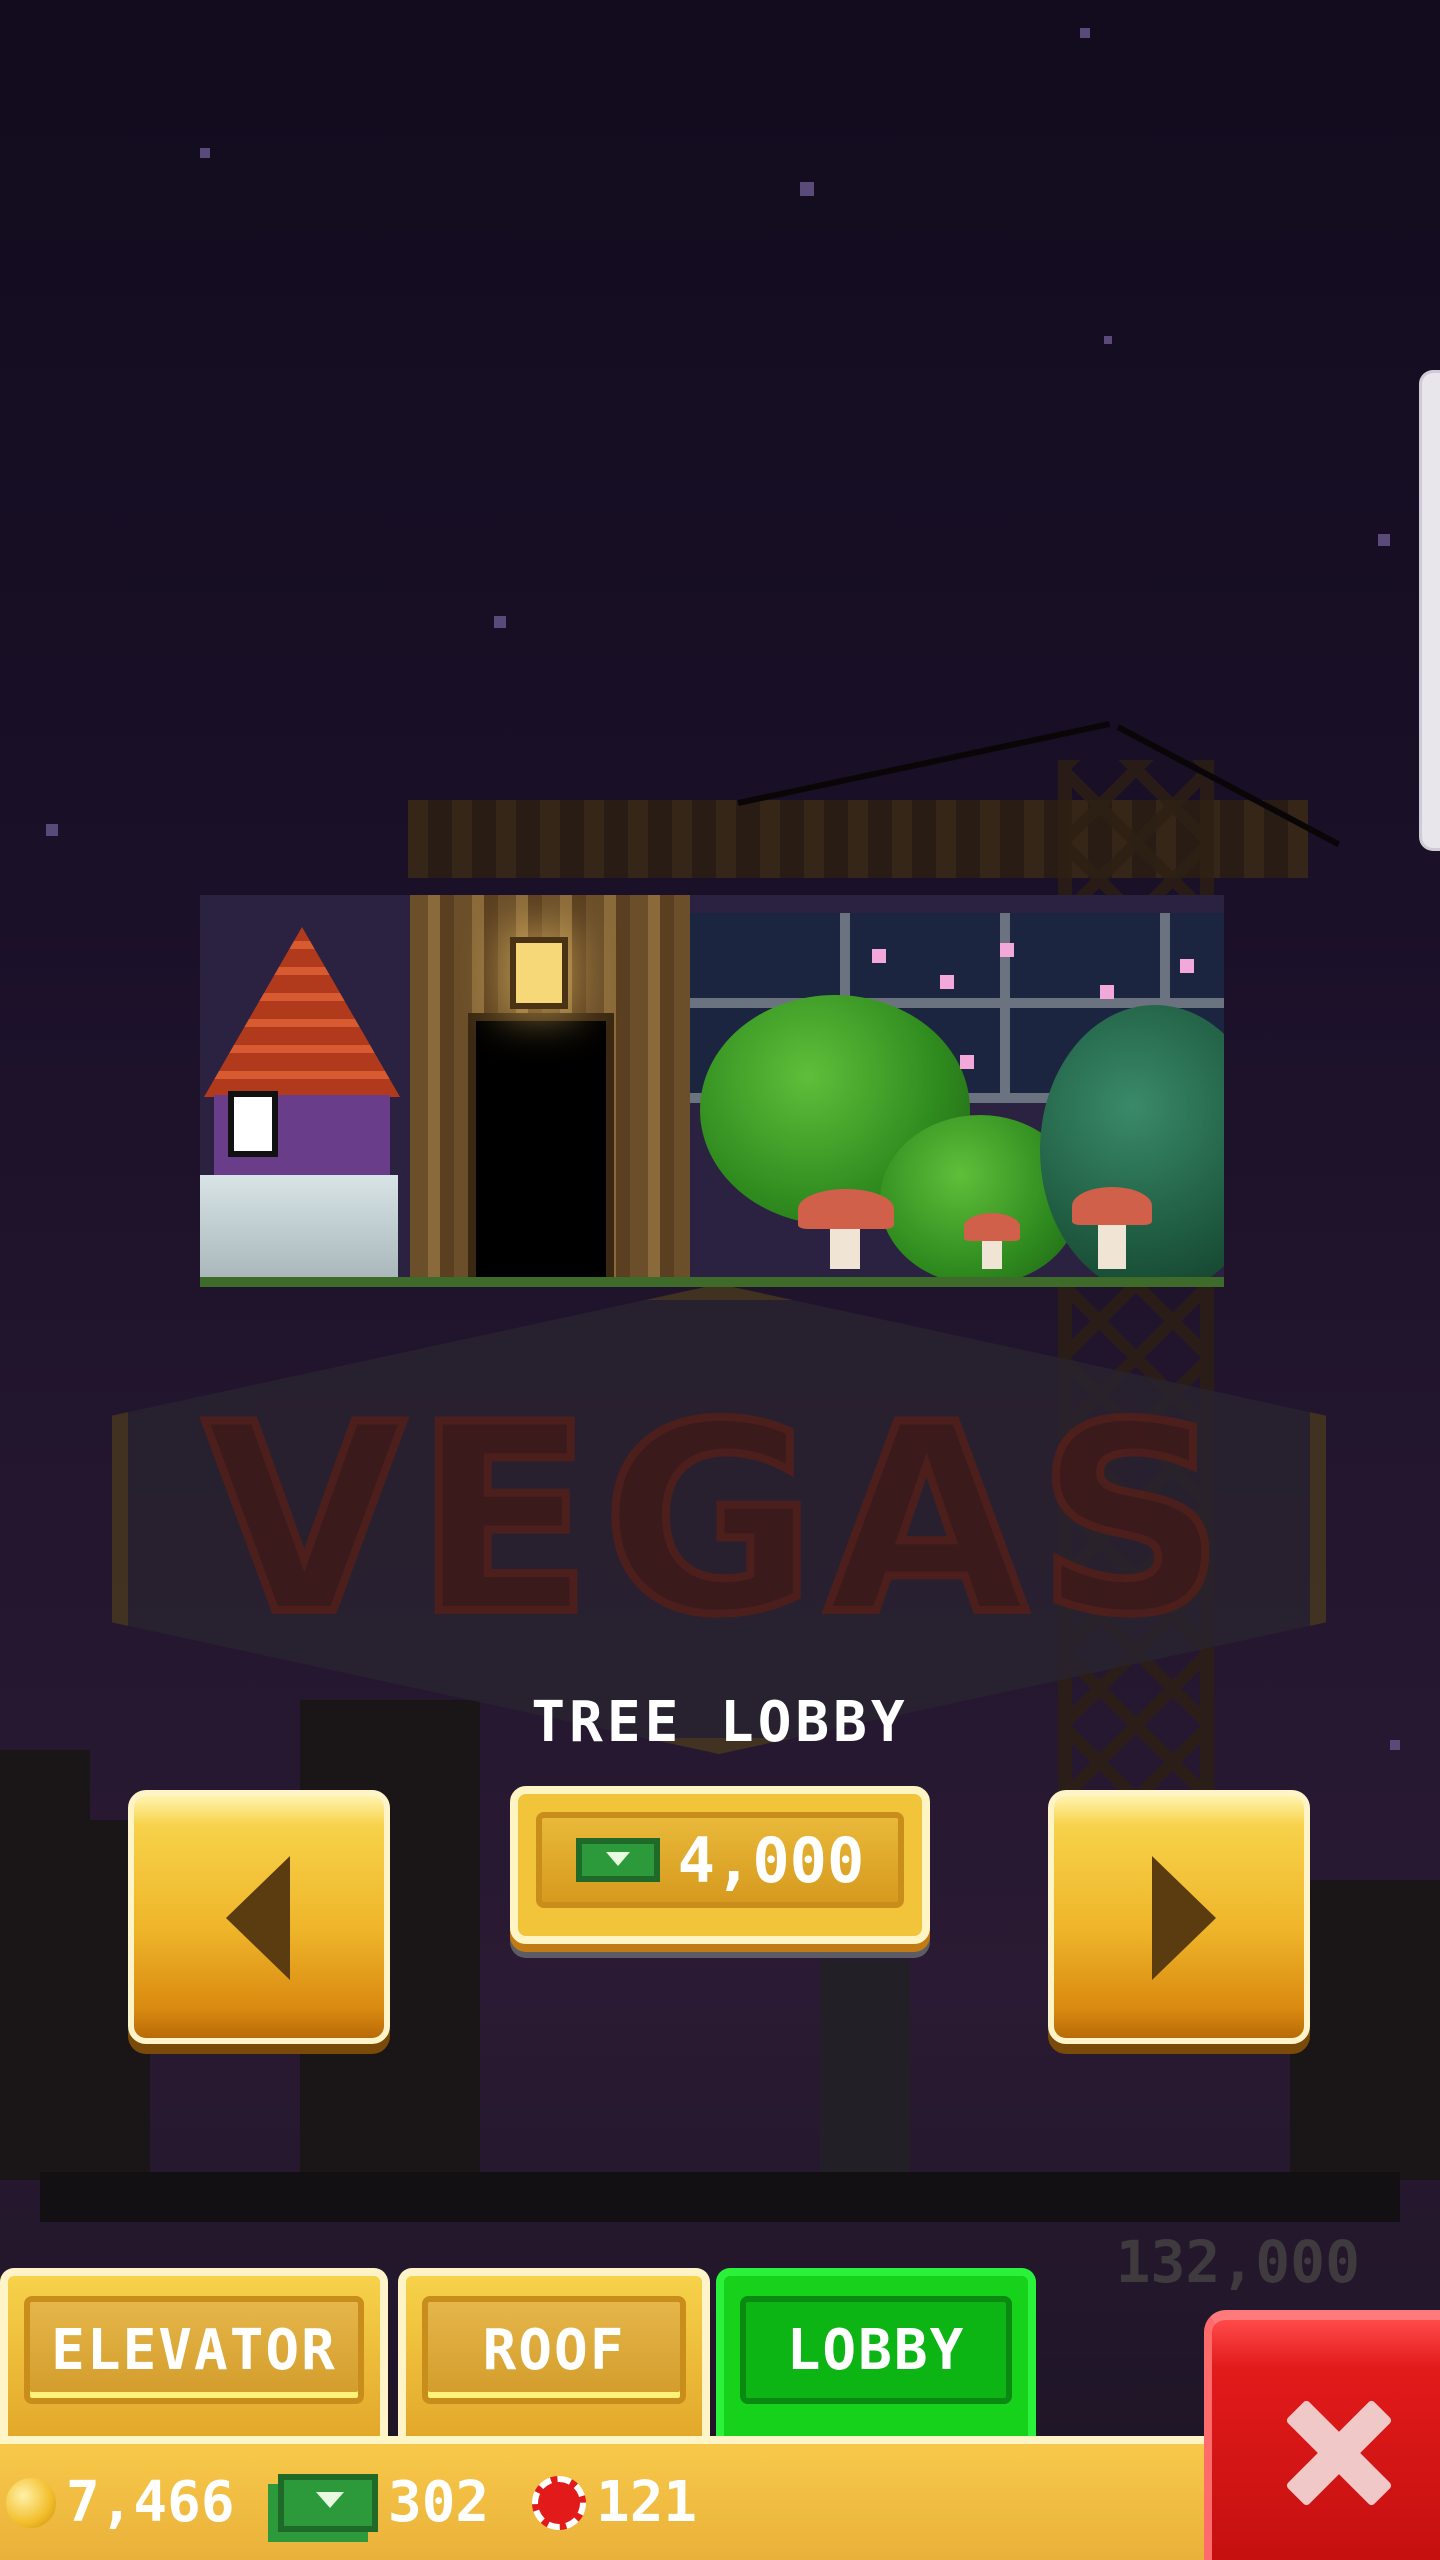 The height and width of the screenshot is (2560, 1440). What do you see at coordinates (150, 2502) in the screenshot?
I see `coins-value: 7,466` at bounding box center [150, 2502].